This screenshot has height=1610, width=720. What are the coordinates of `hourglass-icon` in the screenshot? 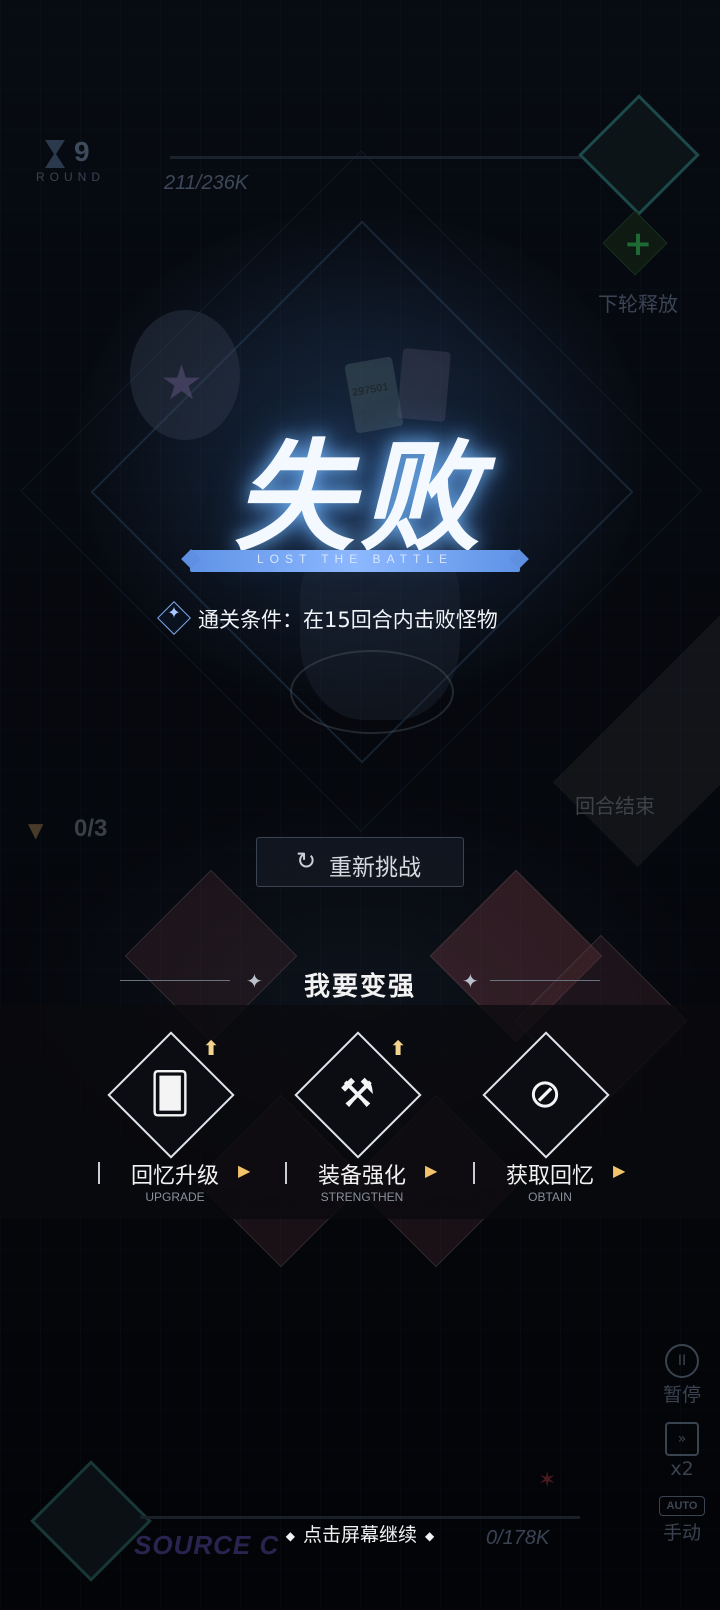 It's located at (55, 154).